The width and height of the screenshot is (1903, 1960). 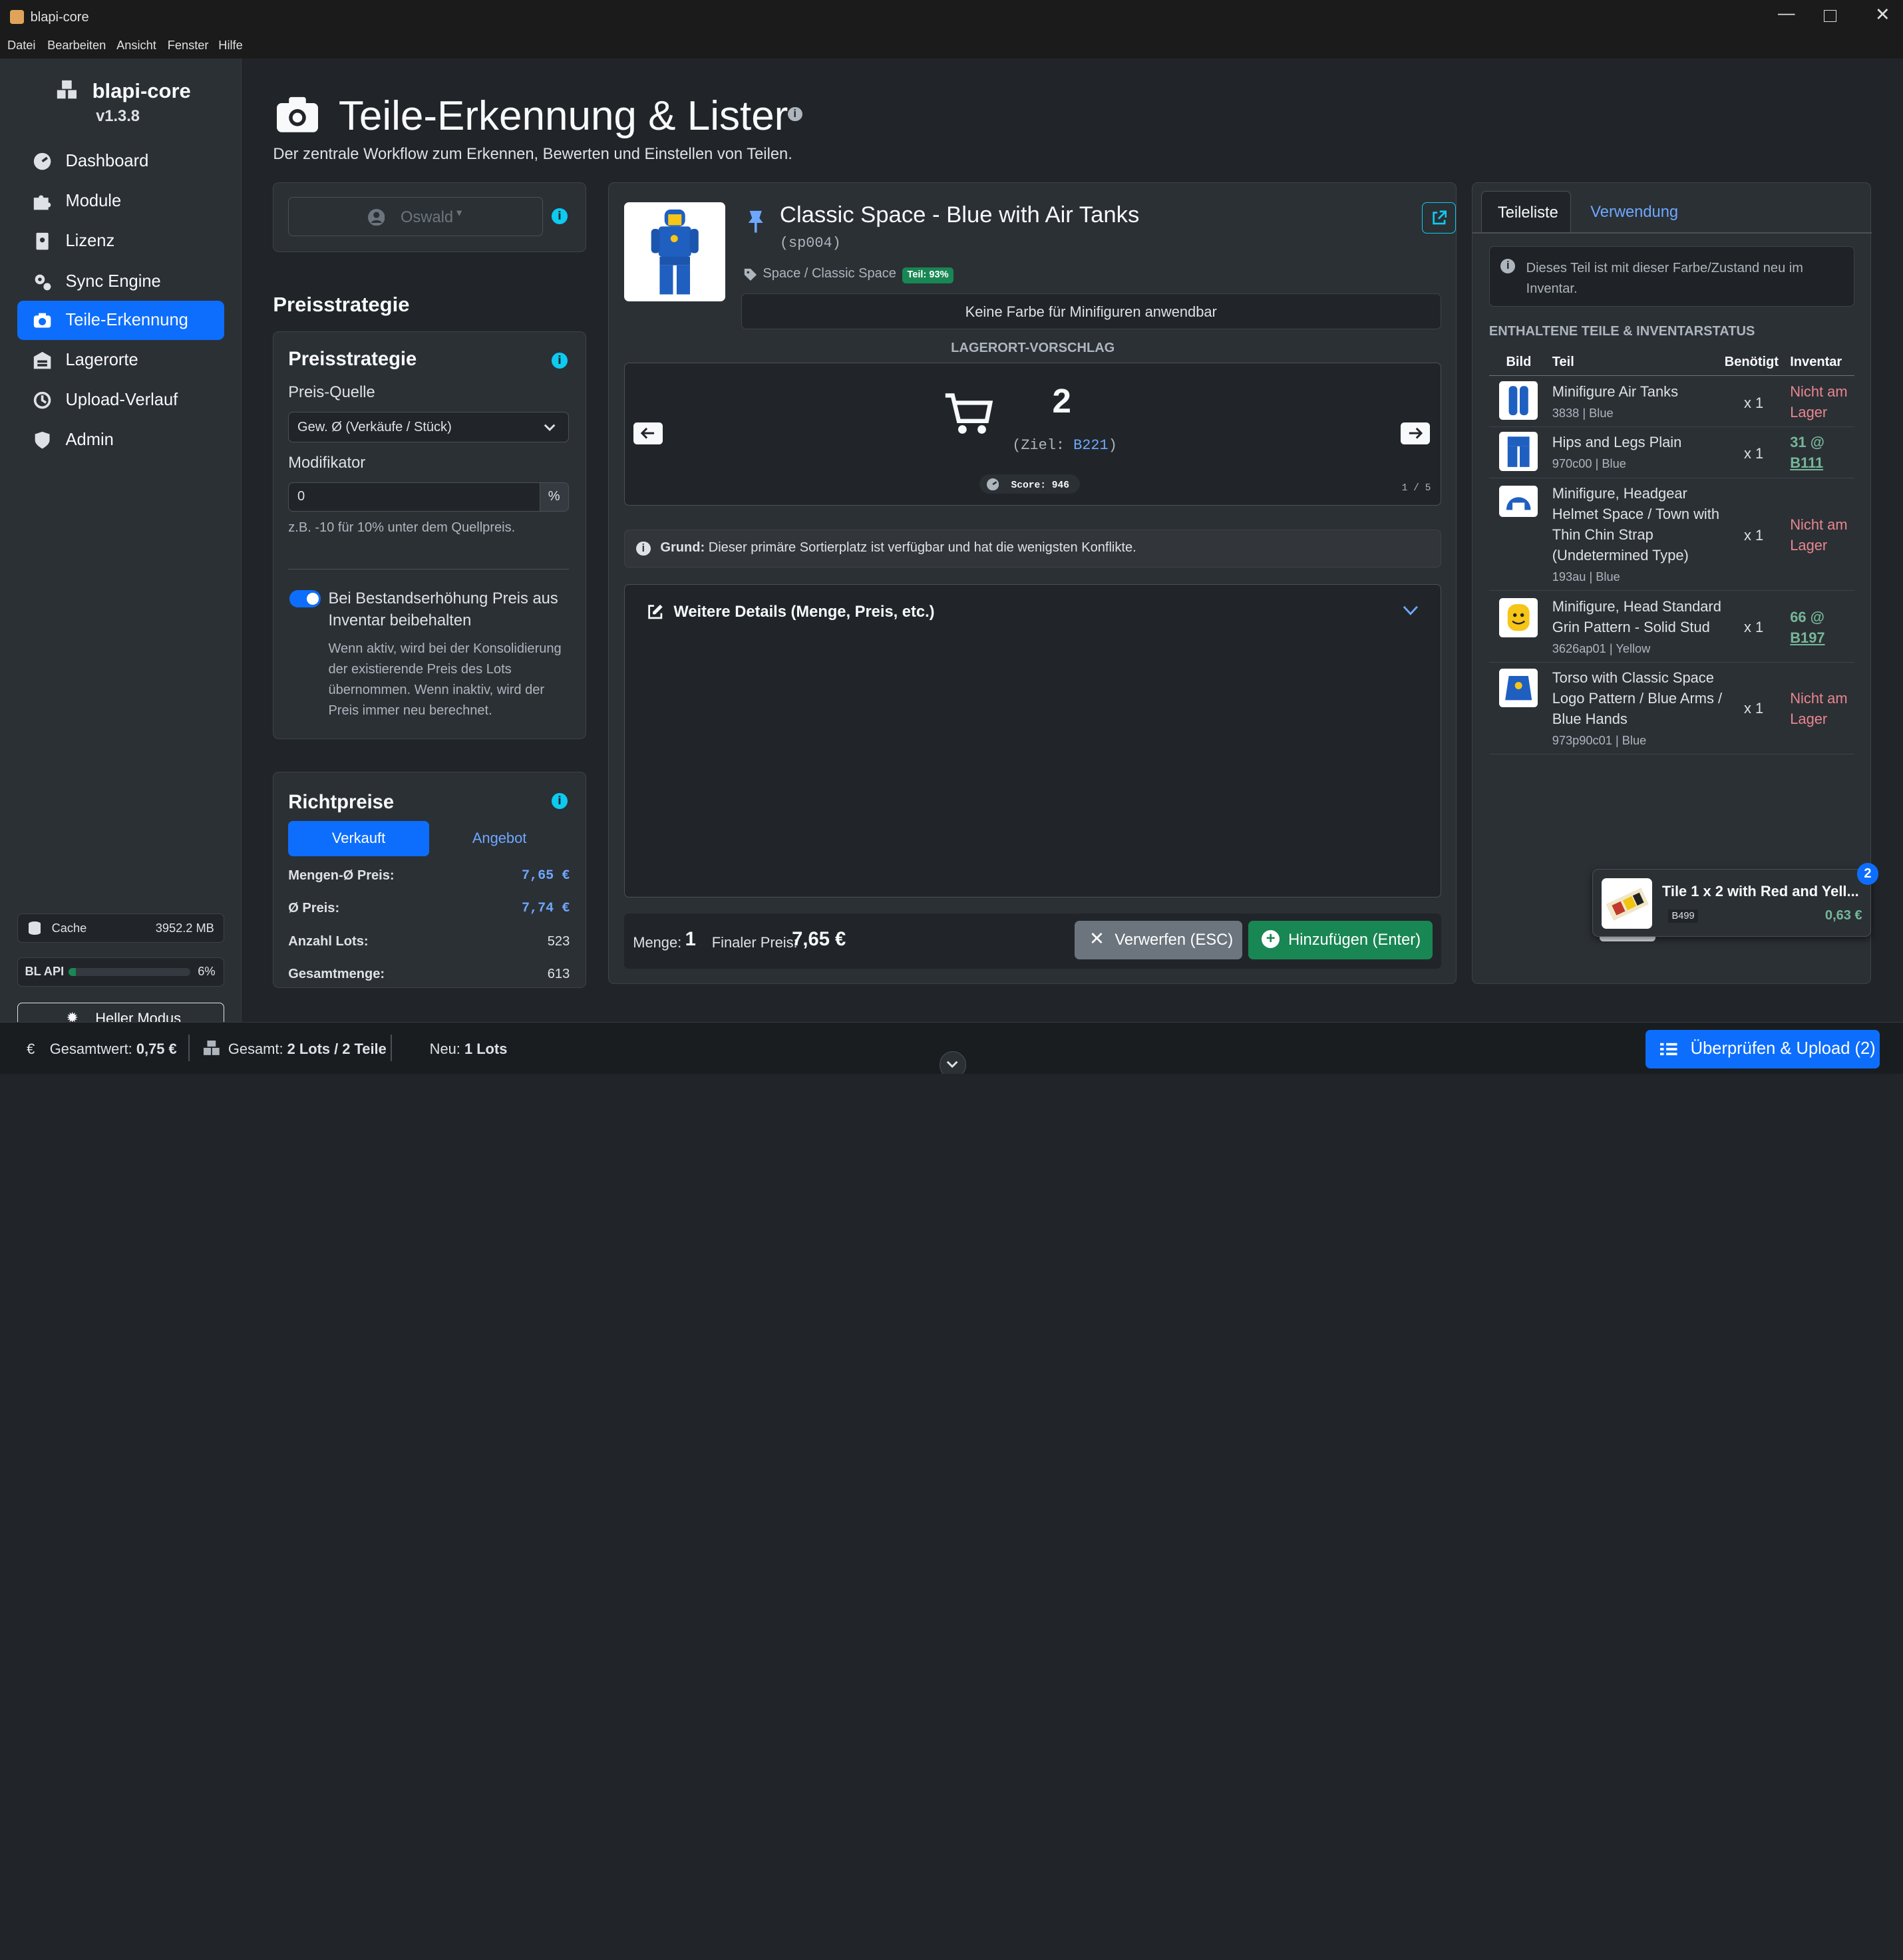 I want to click on toggle-knob, so click(x=312, y=599).